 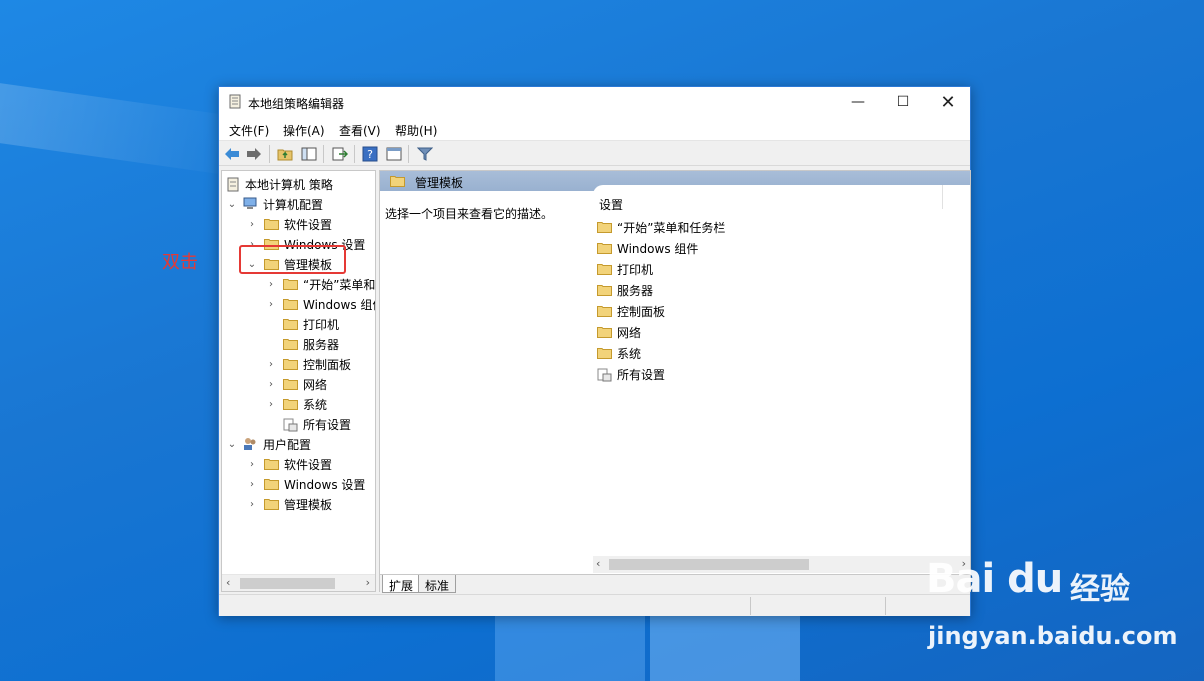 What do you see at coordinates (304, 130) in the screenshot?
I see `menu-action: 操作(A)` at bounding box center [304, 130].